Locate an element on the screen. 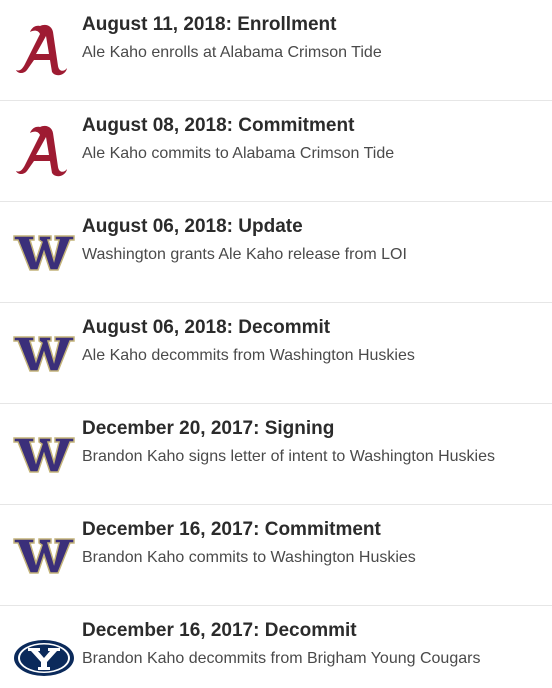  event-title: December 16, 2017: Decommit is located at coordinates (219, 630).